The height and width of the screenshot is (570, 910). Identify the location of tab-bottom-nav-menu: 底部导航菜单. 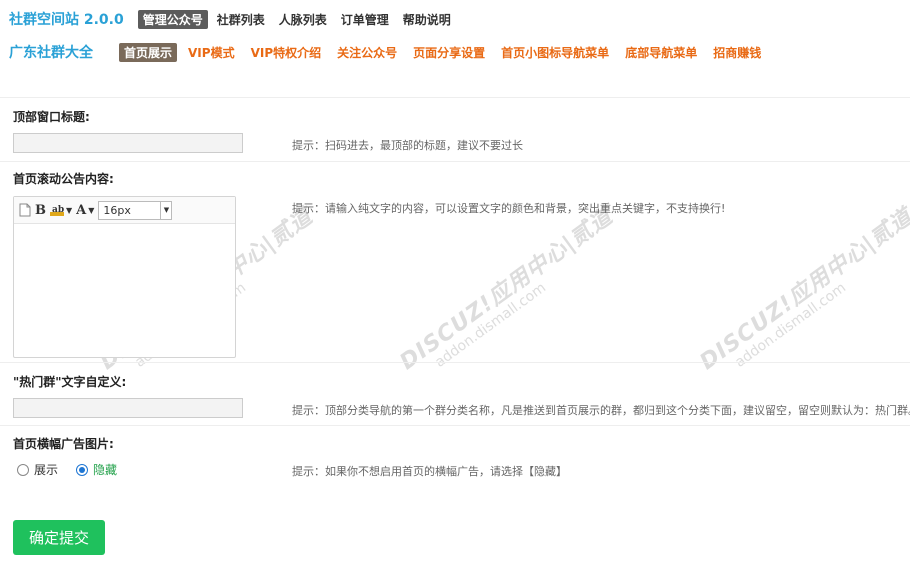
(661, 52).